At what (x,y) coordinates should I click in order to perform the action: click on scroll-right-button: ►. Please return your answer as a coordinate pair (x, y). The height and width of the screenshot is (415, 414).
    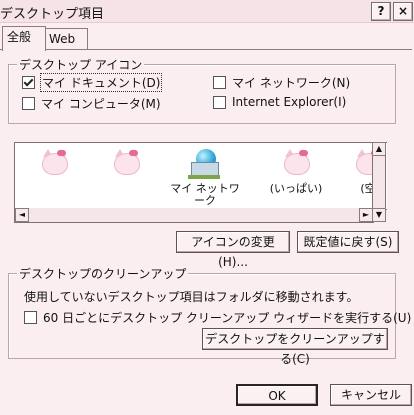
    Looking at the image, I should click on (366, 215).